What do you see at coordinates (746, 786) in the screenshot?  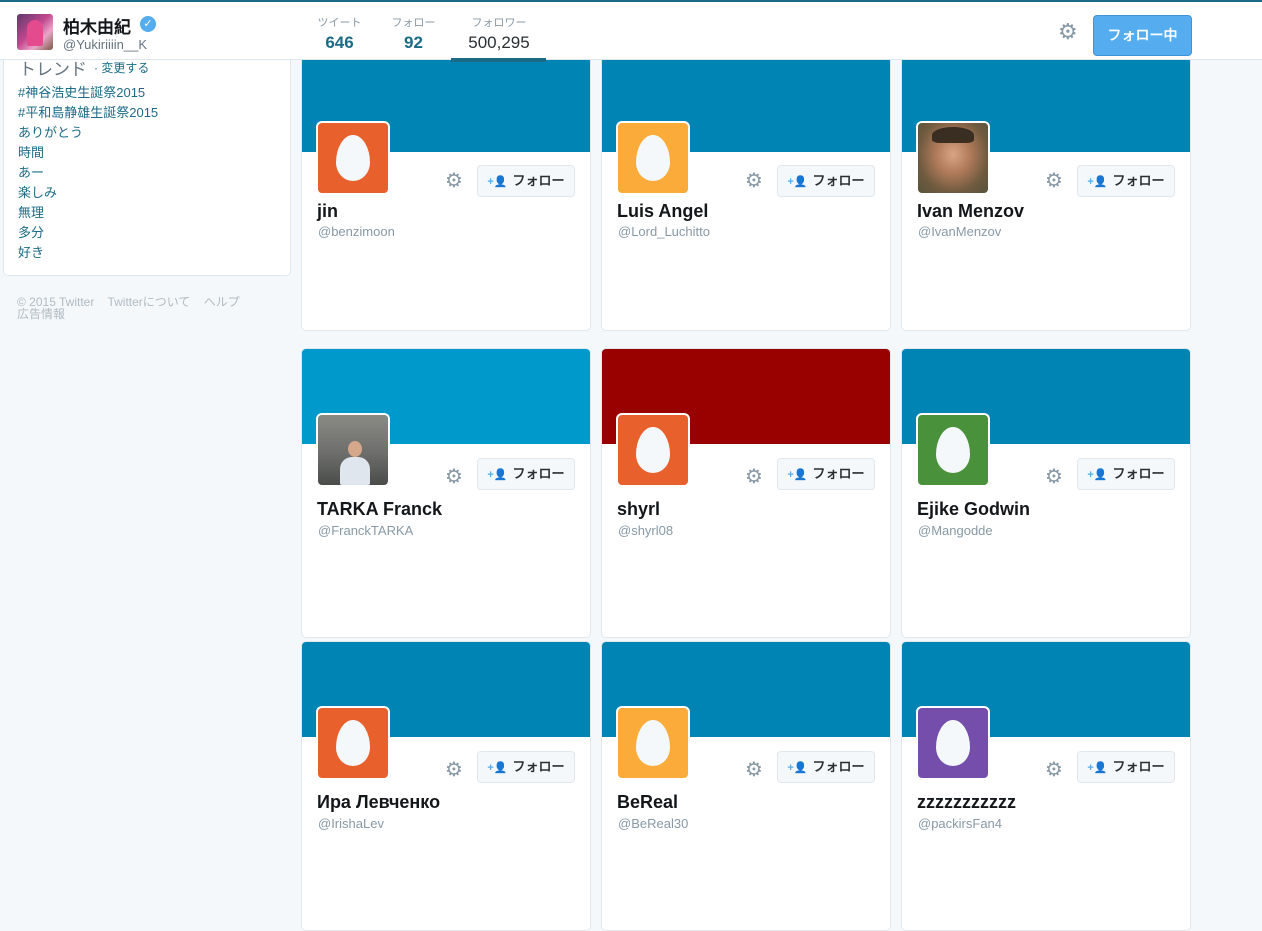 I see `follower-card: ⚙ +👤 フォロー BeReal @BeReal30` at bounding box center [746, 786].